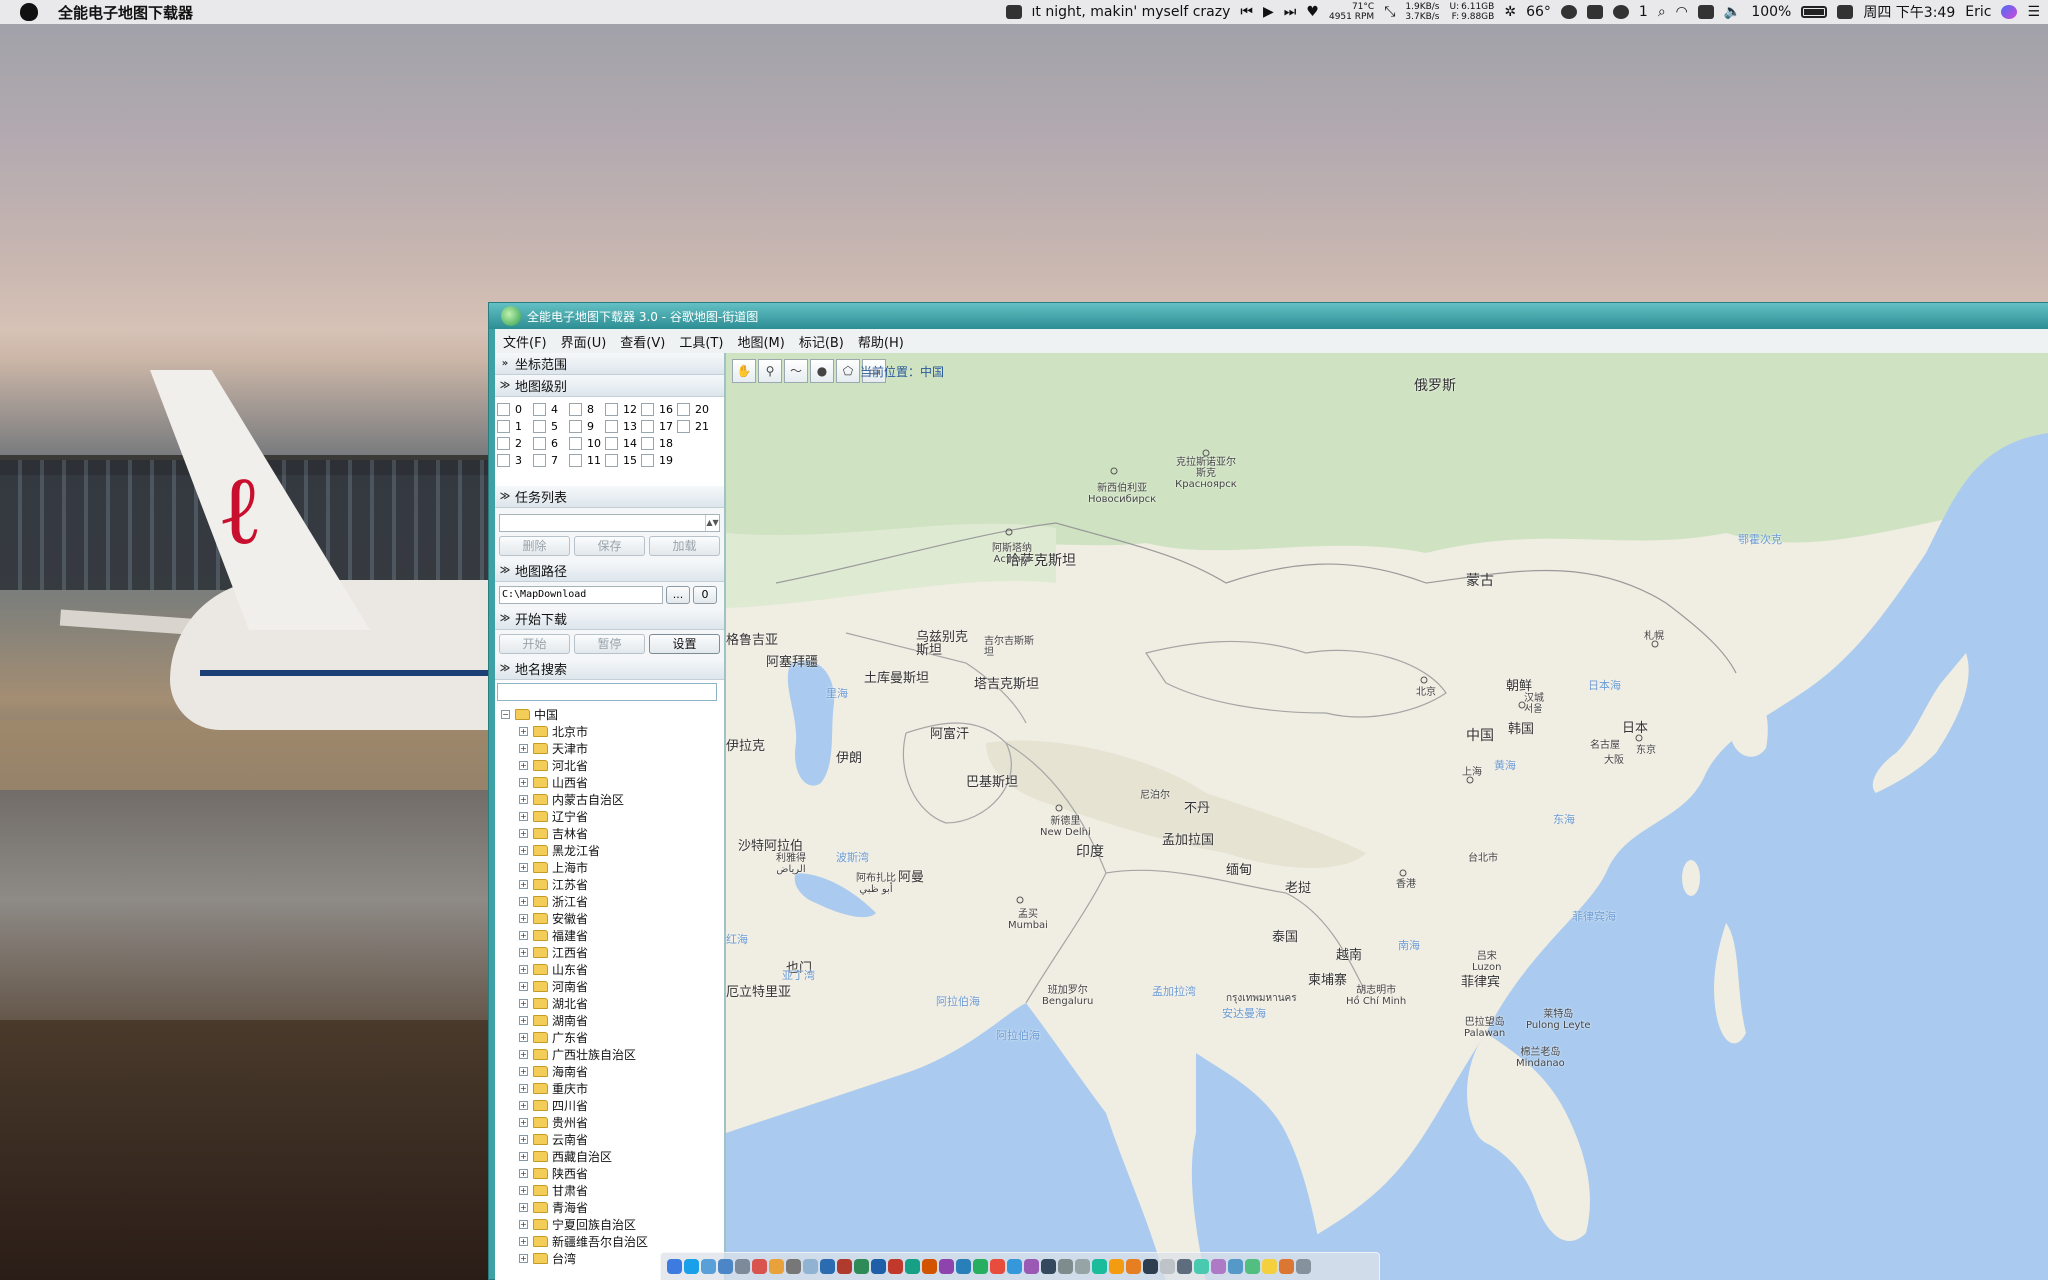 The height and width of the screenshot is (1280, 2048). I want to click on tree-item-province: + 河北省, so click(612, 765).